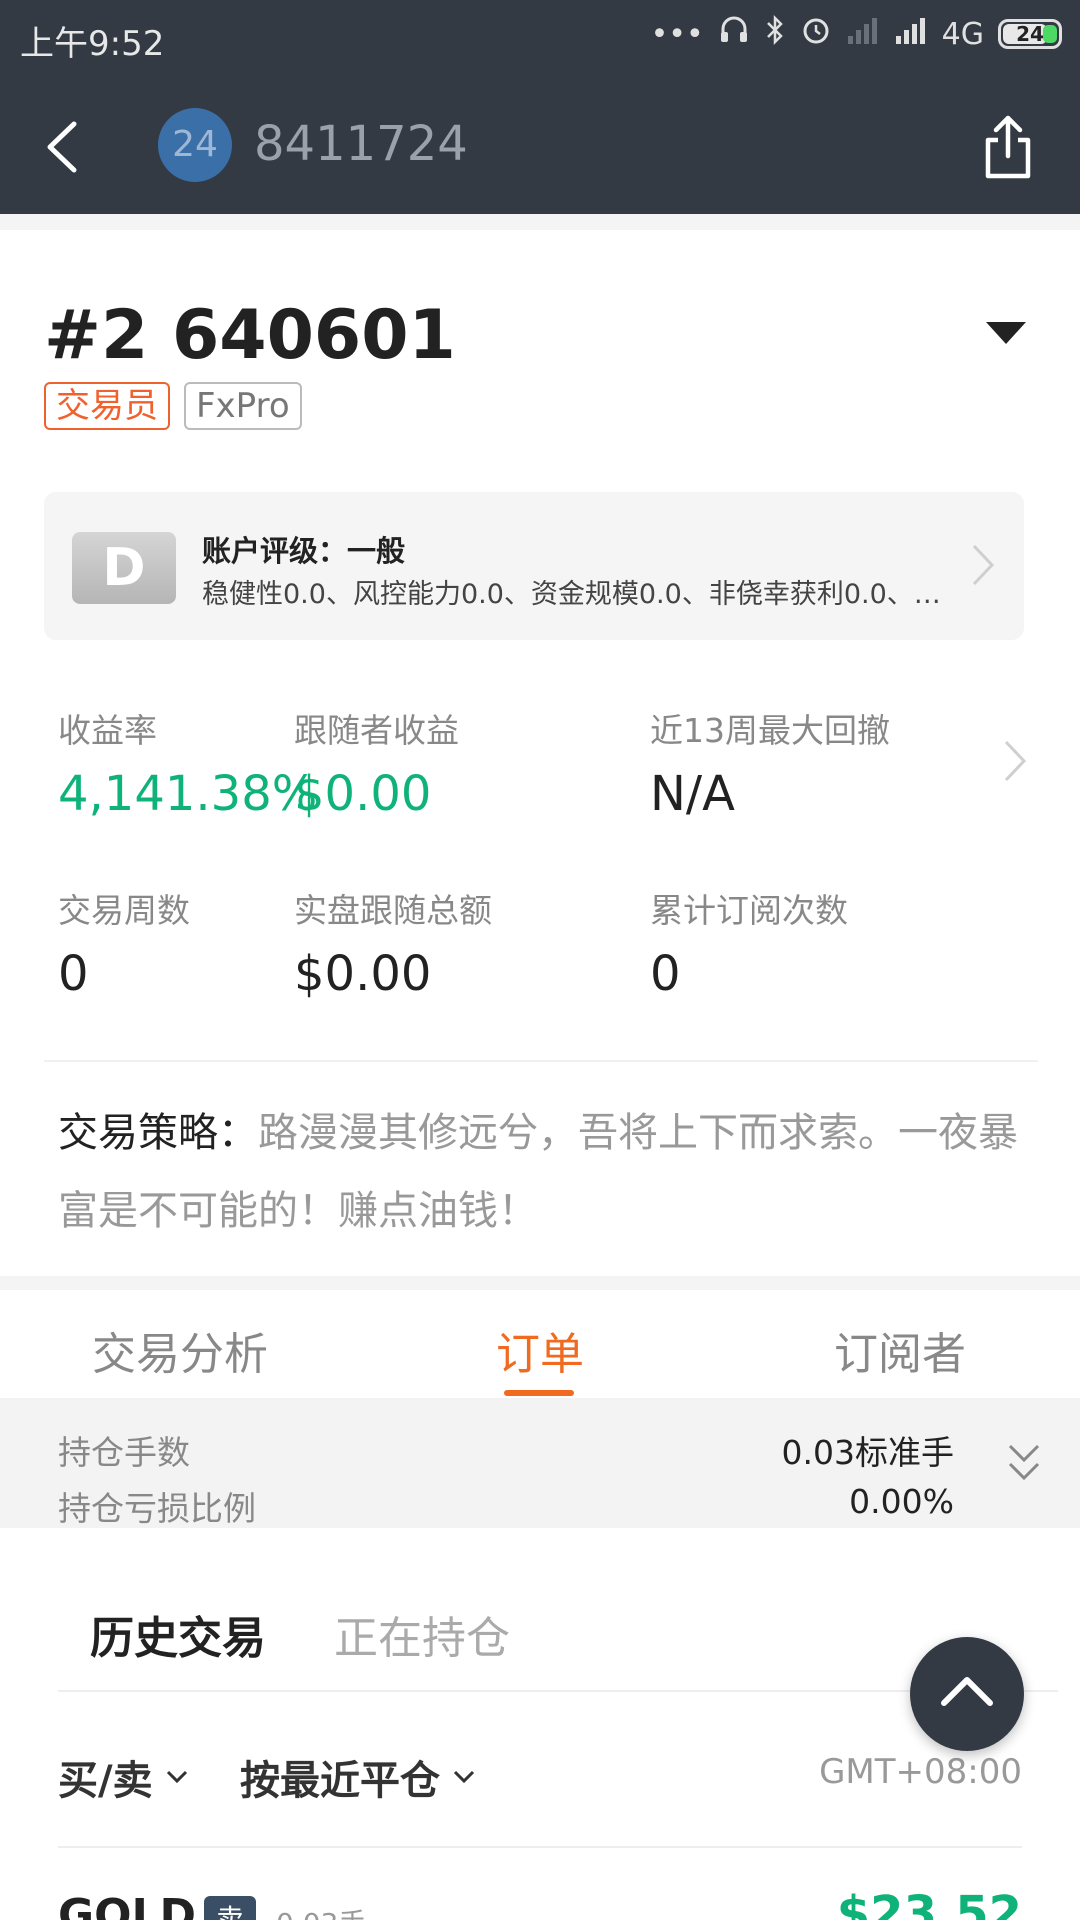  Describe the element at coordinates (1024, 1463) in the screenshot. I see `double-chevron-down-icon` at that location.